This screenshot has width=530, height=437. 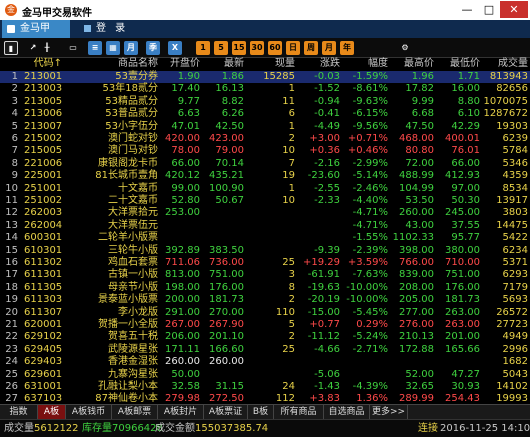 I want to click on cell-last: 166.60, so click(x=226, y=349).